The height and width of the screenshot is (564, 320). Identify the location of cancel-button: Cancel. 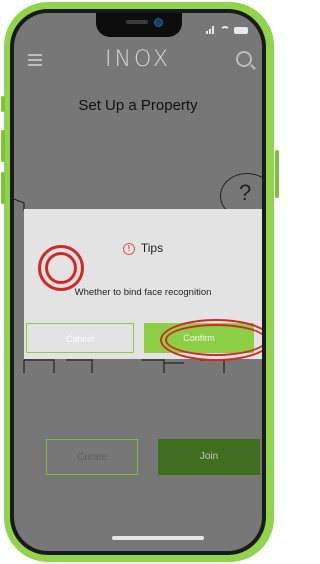
(80, 338).